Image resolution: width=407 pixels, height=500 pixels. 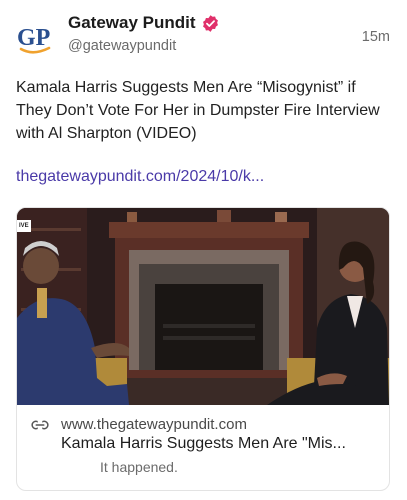 I want to click on post-header: GP Gateway Pundit @gatewaypundit 15m, so click(x=206, y=35).